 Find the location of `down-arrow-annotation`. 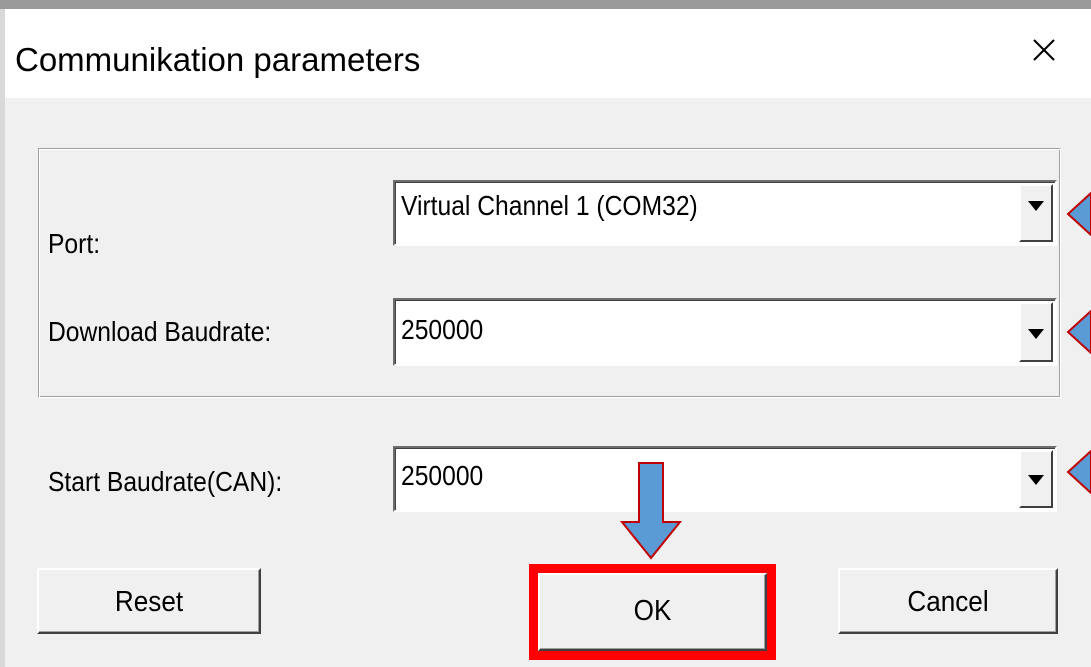

down-arrow-annotation is located at coordinates (651, 511).